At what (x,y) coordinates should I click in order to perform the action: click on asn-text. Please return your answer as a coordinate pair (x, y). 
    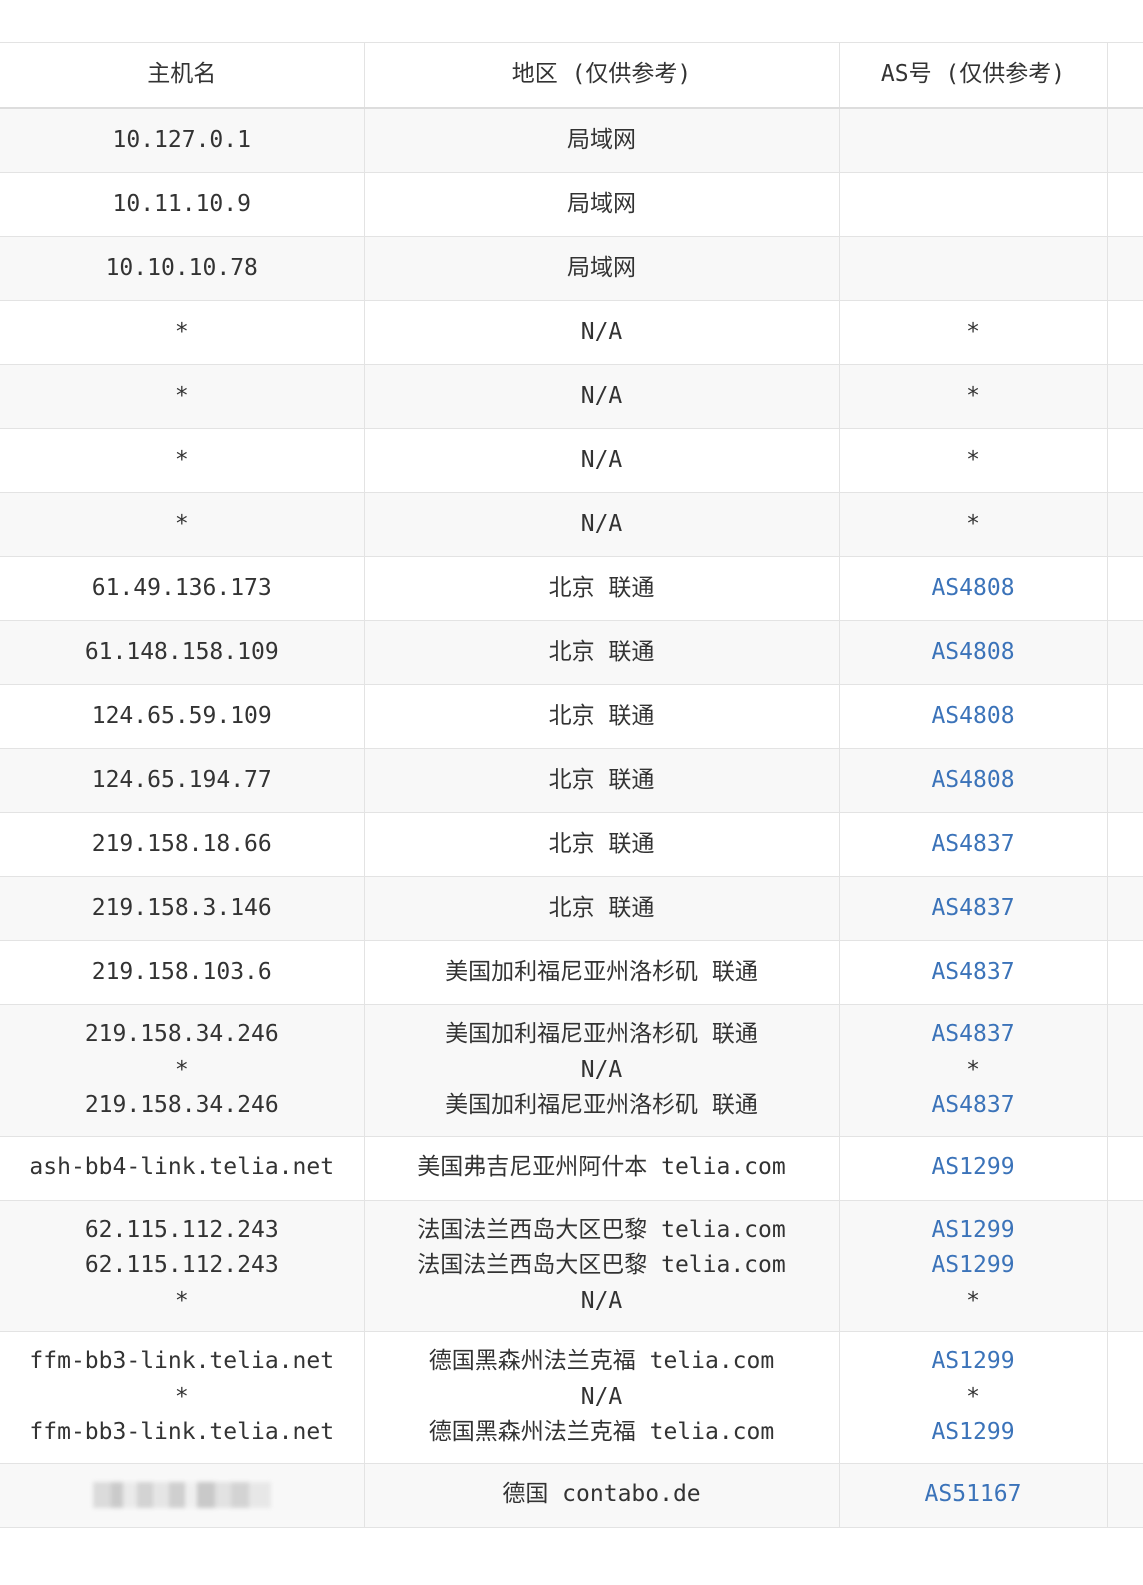
    Looking at the image, I should click on (973, 205).